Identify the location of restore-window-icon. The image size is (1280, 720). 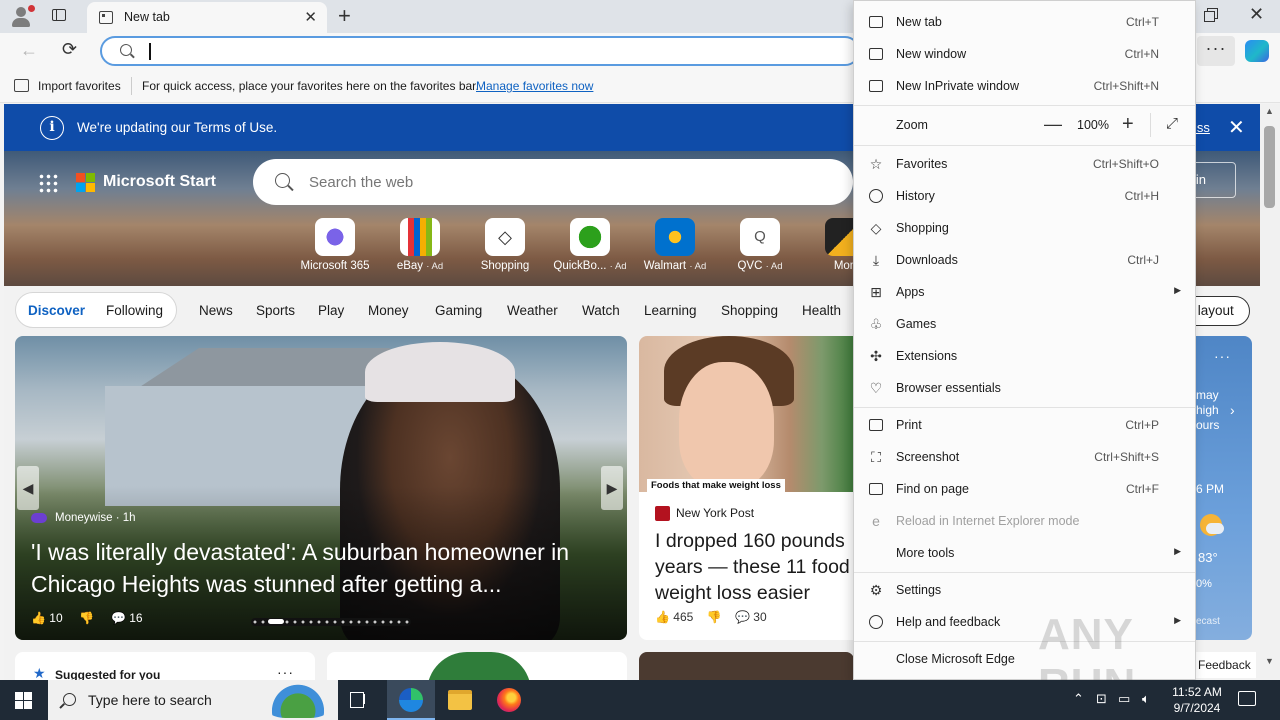
(1211, 15).